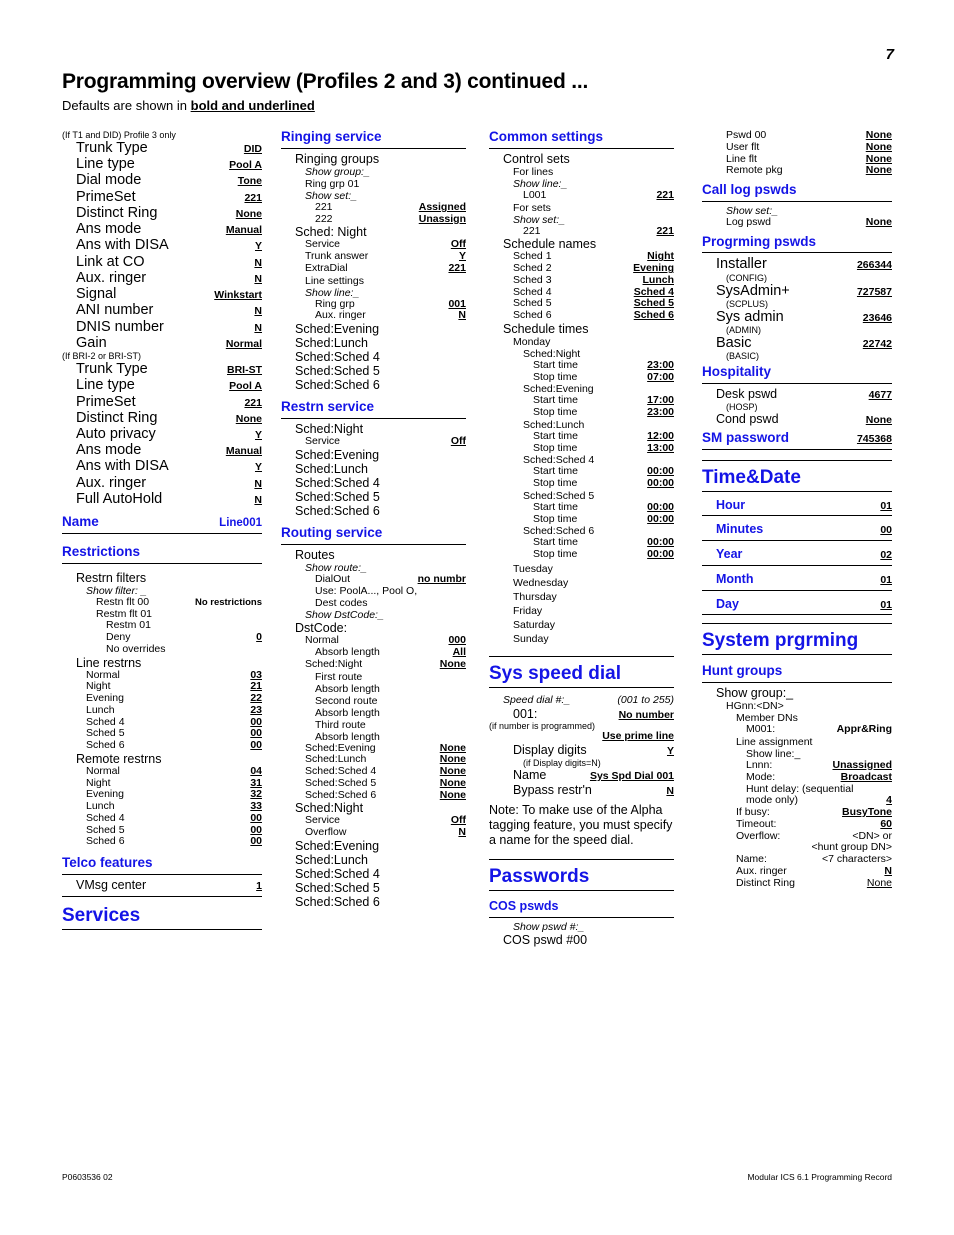 This screenshot has height=1235, width=954. I want to click on row-value: Assigned, so click(442, 206).